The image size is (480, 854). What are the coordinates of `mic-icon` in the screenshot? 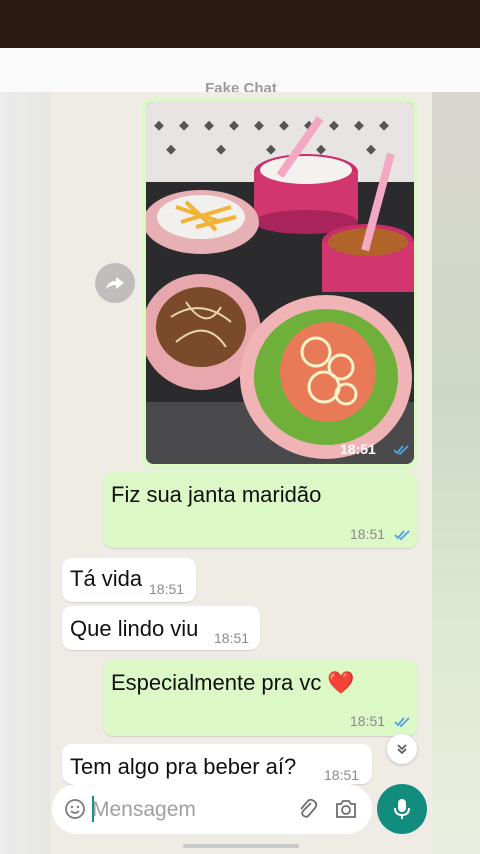 It's located at (402, 809).